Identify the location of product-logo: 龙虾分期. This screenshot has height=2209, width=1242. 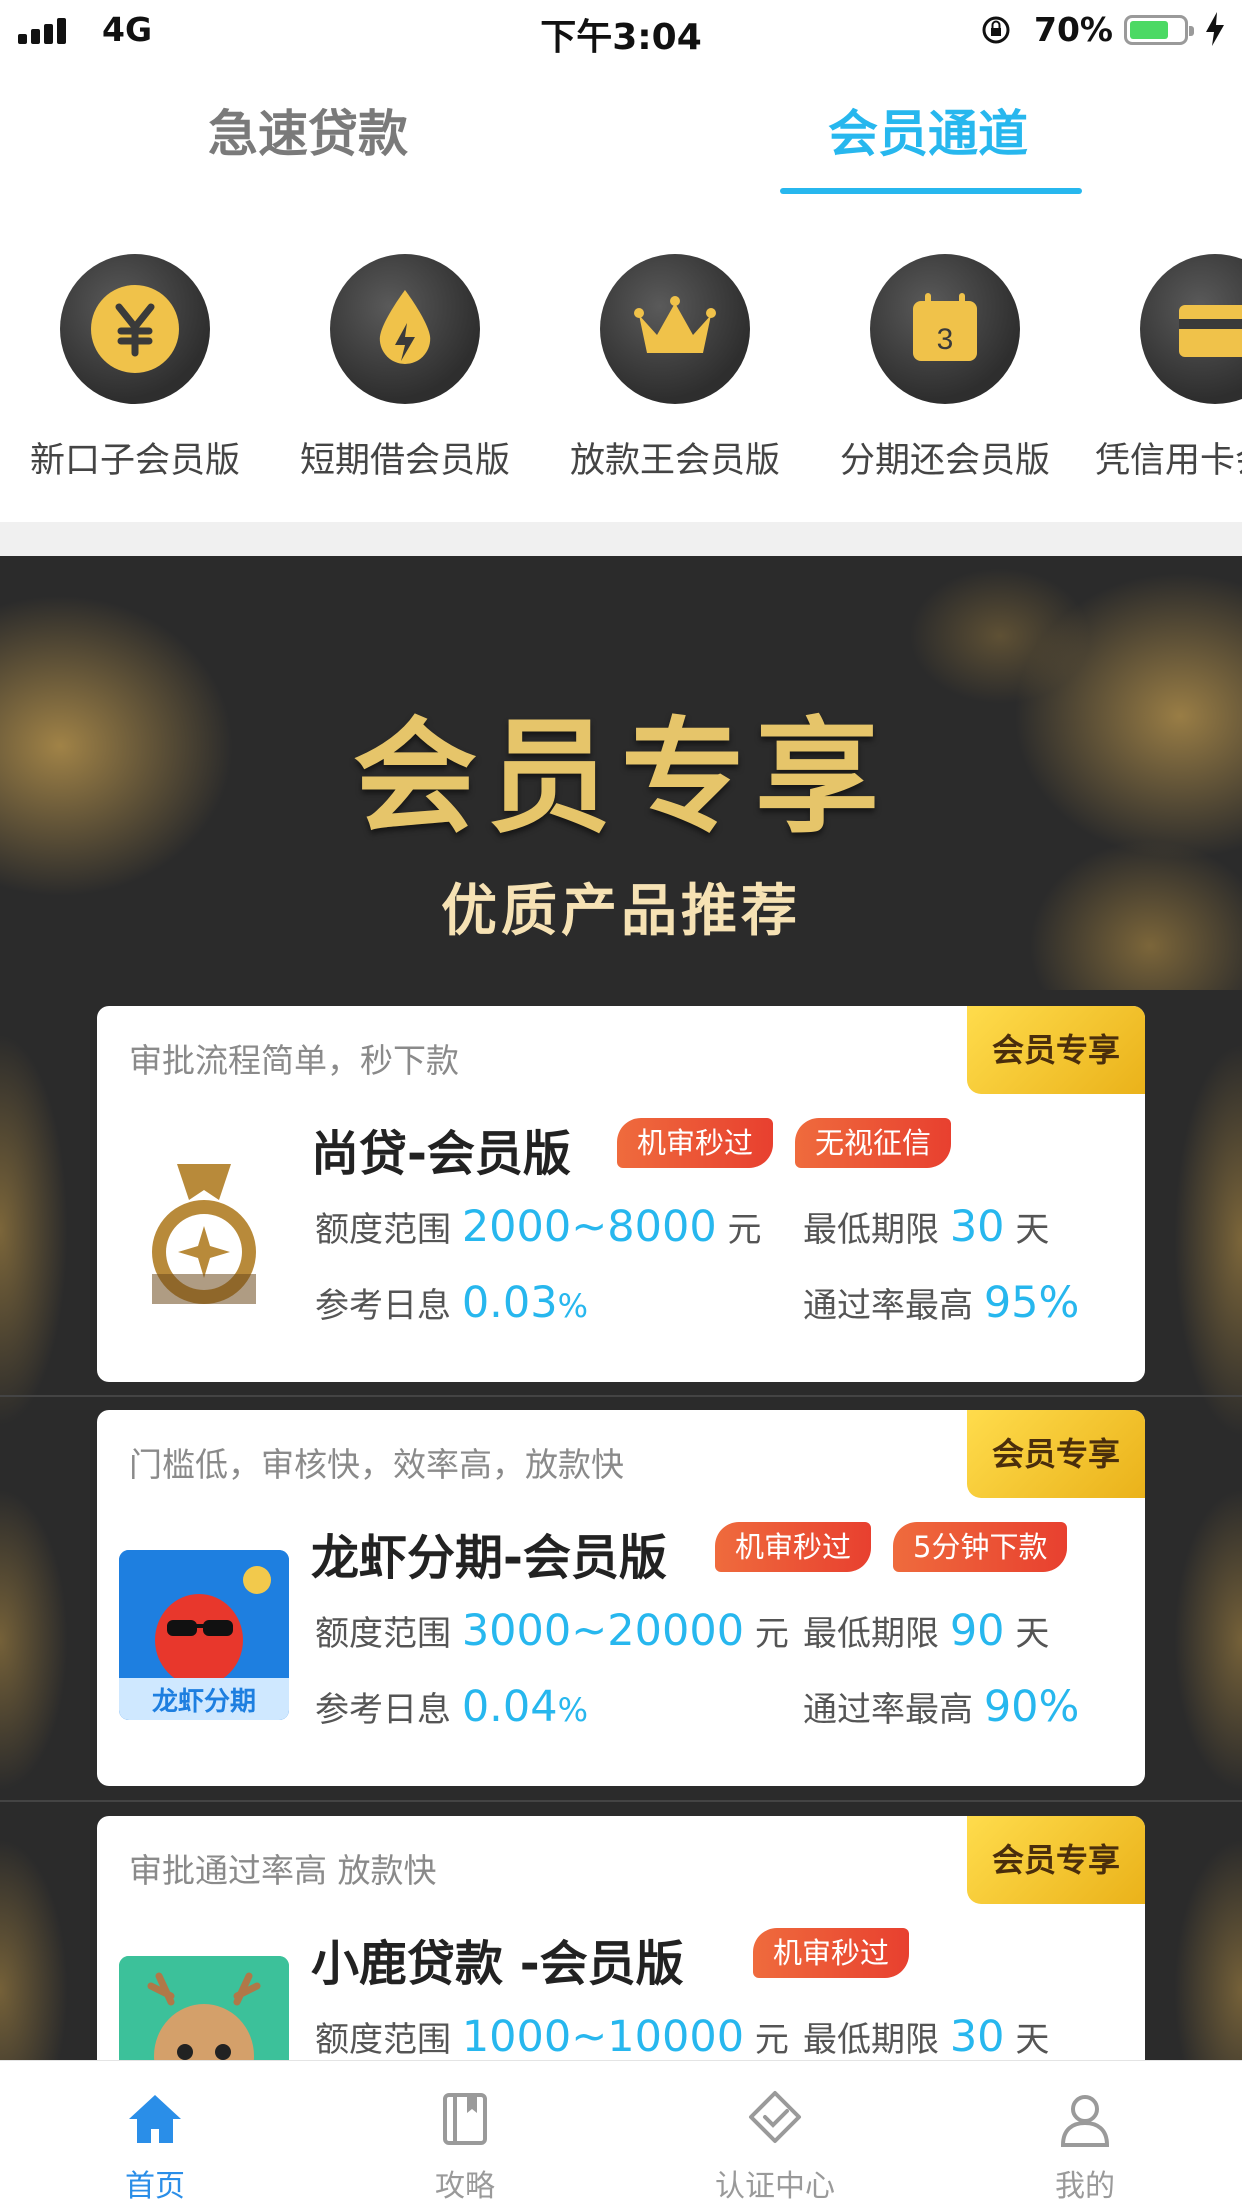
(204, 1635).